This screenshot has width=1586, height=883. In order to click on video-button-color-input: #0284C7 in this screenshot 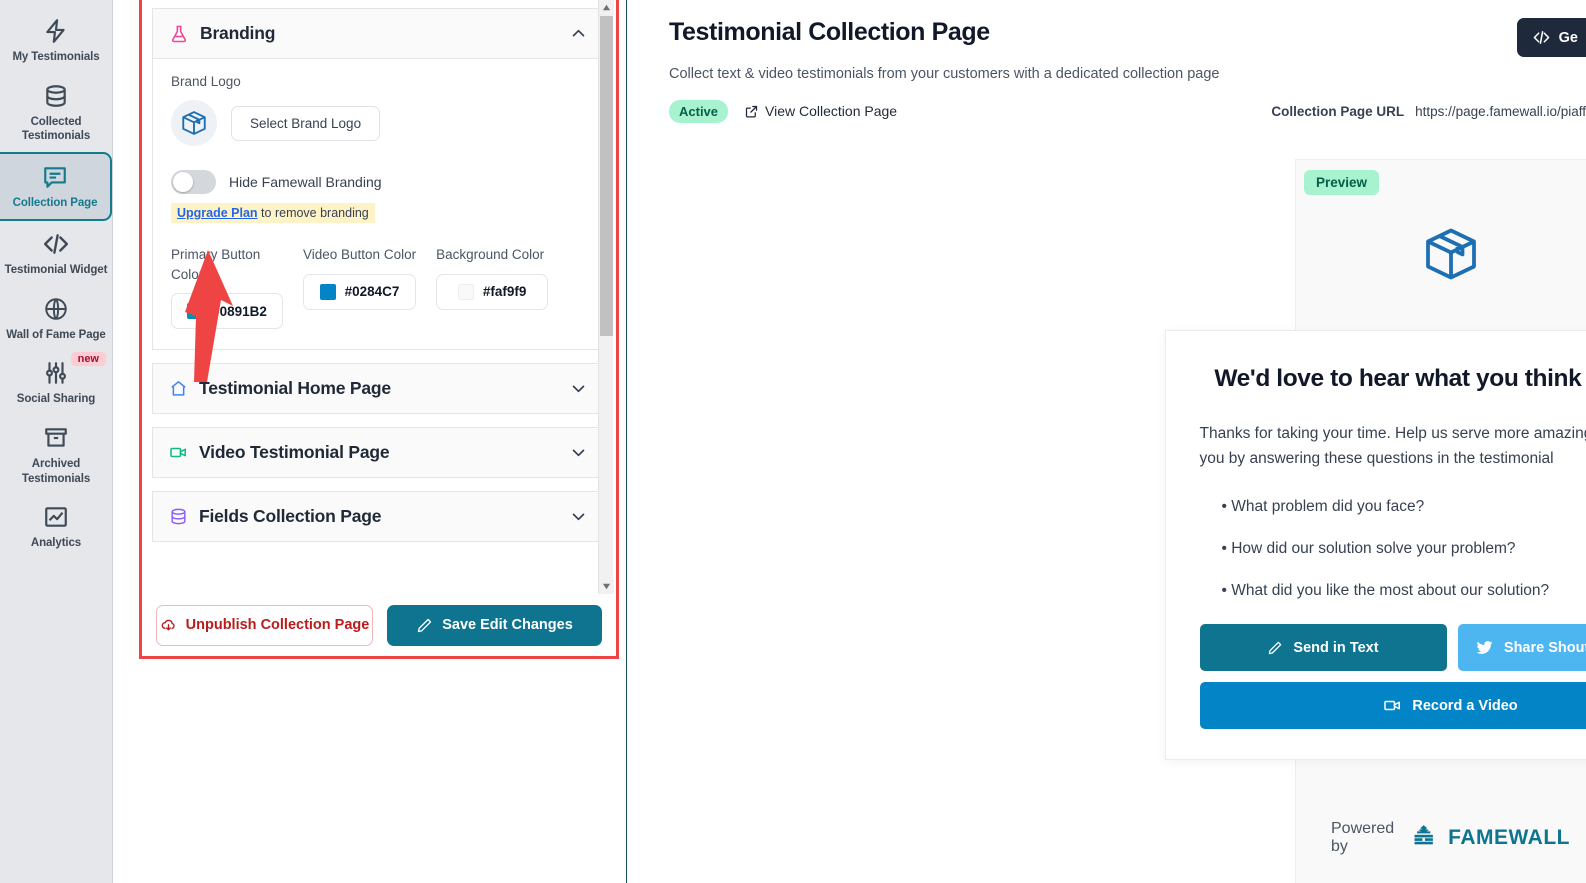, I will do `click(360, 291)`.